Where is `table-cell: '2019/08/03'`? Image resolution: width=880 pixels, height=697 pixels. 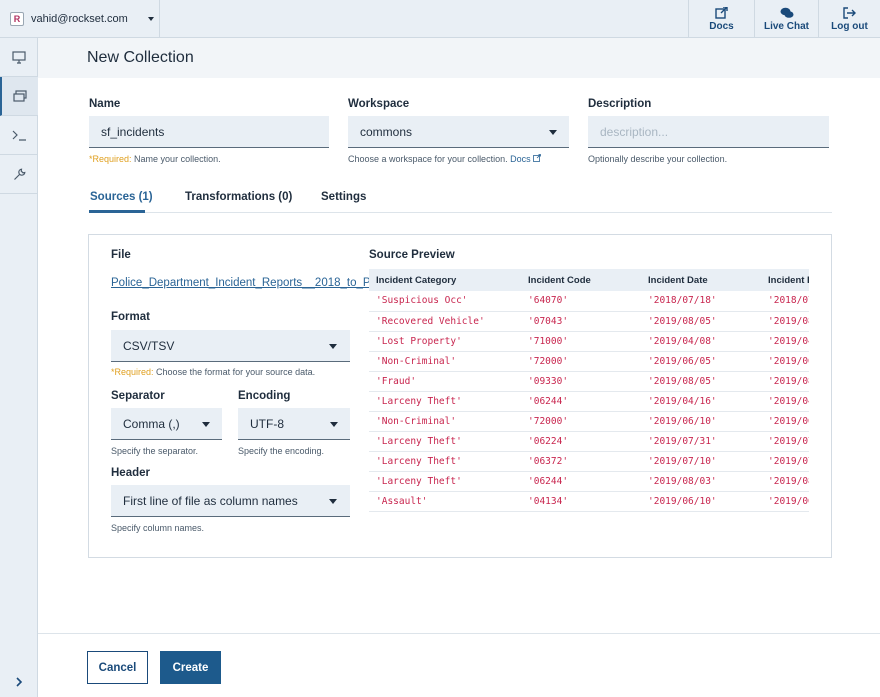
table-cell: '2019/08/03' is located at coordinates (701, 481).